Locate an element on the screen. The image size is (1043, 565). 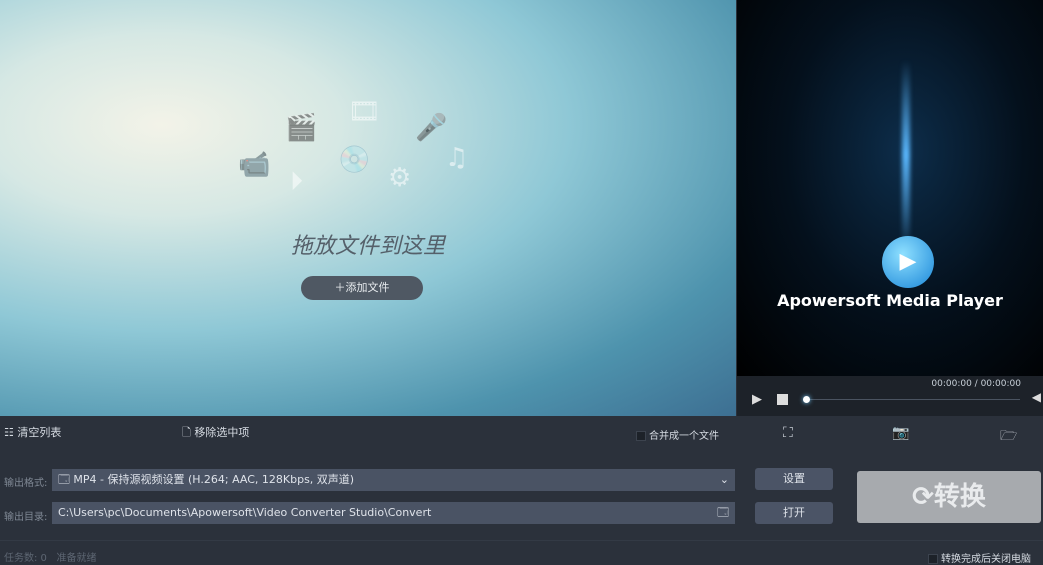
add-file-button: ＋添加文件 is located at coordinates (362, 288).